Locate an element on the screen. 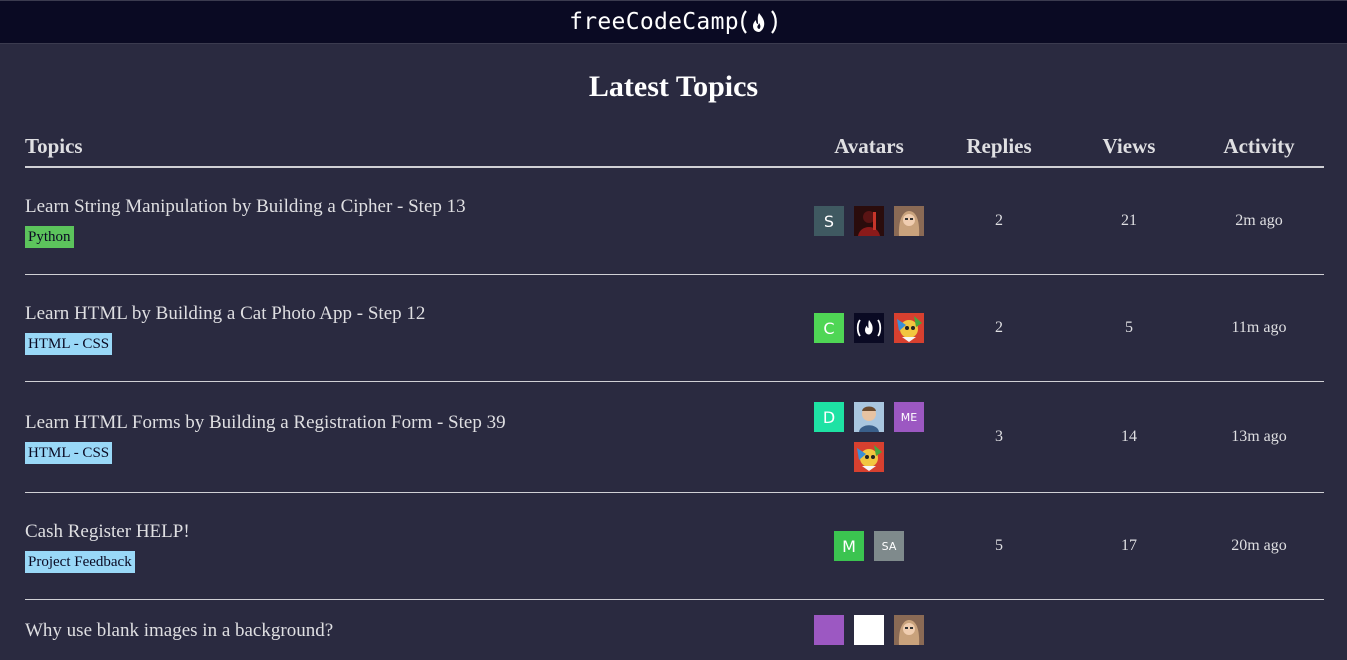  avatar-group is located at coordinates (869, 630).